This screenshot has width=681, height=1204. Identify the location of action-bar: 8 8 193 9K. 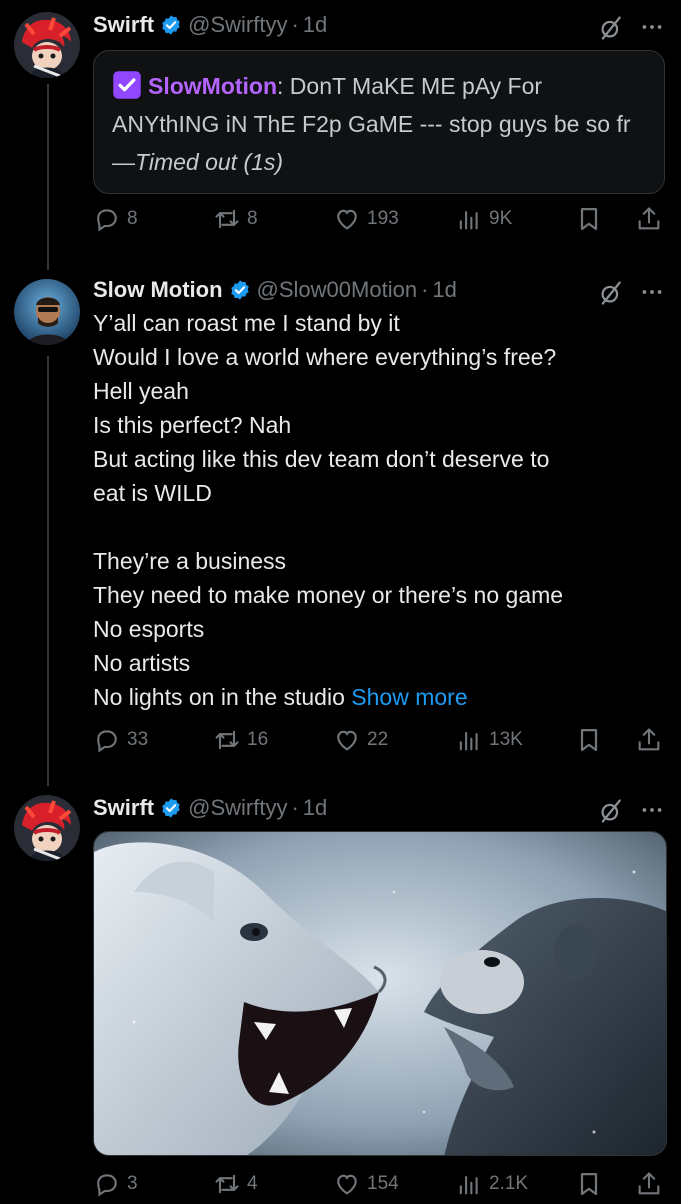
(379, 222).